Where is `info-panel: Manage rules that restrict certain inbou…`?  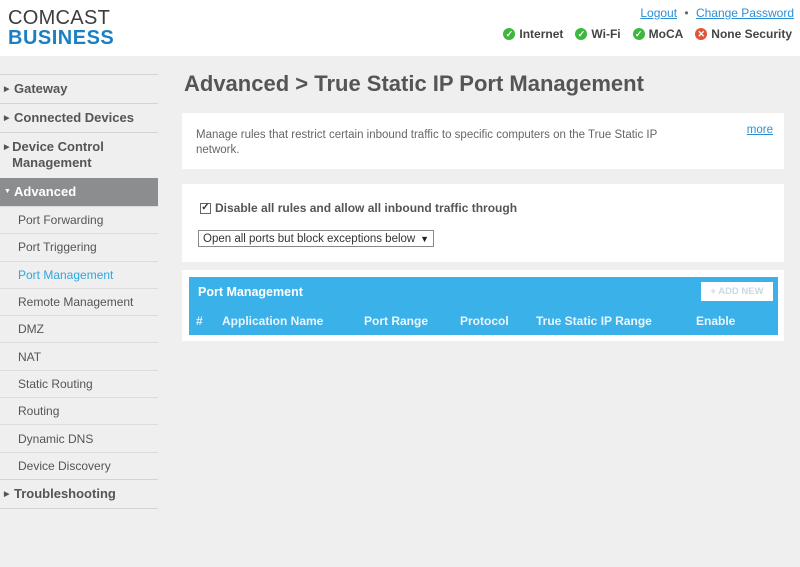
info-panel: Manage rules that restrict certain inbou… is located at coordinates (483, 141).